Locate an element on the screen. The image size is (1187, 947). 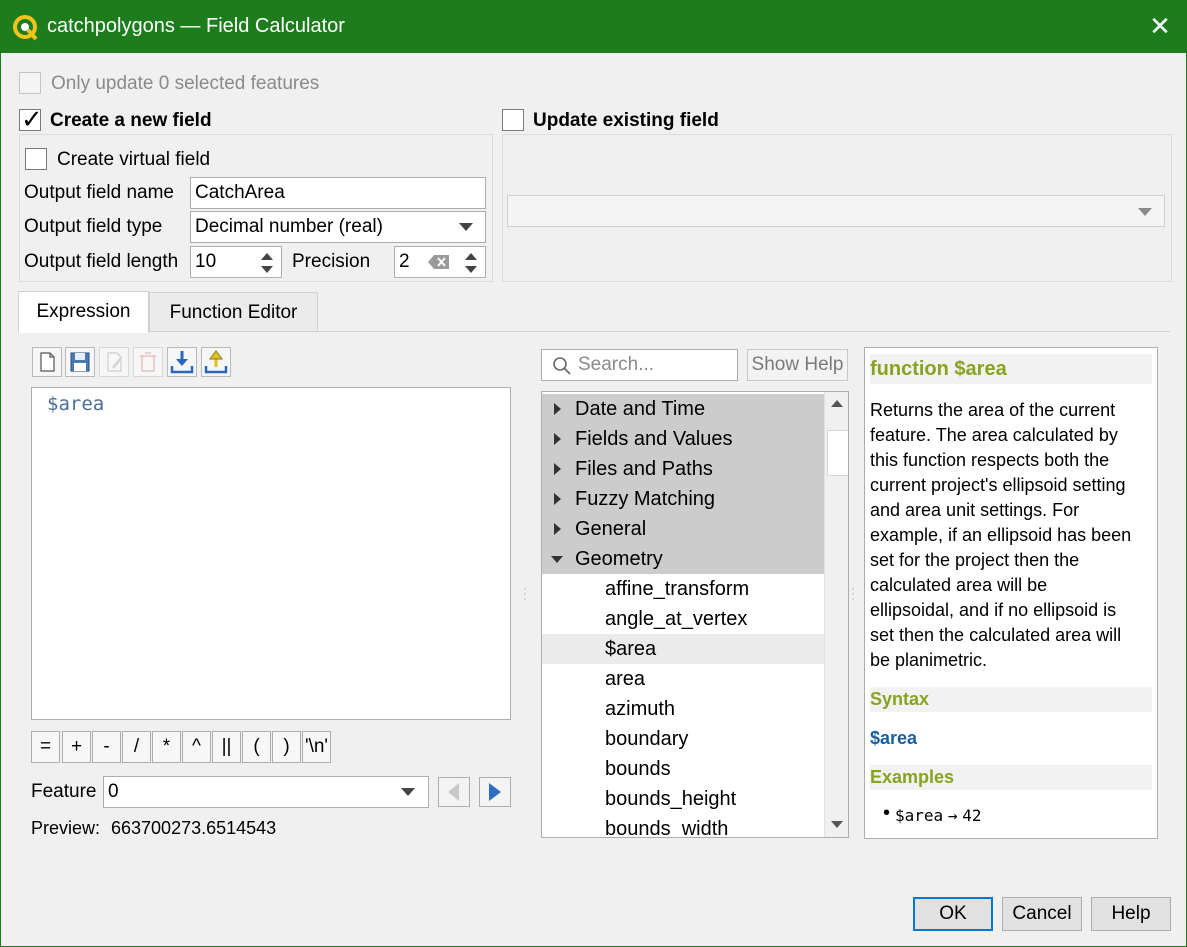
operator-equals-button: = is located at coordinates (45, 747).